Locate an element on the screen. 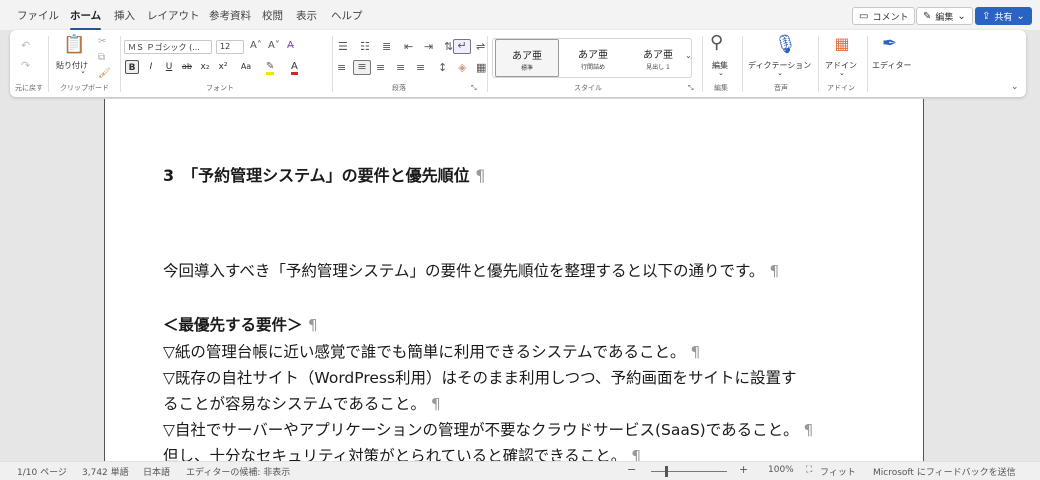  tab-help: ヘルプ is located at coordinates (347, 15).